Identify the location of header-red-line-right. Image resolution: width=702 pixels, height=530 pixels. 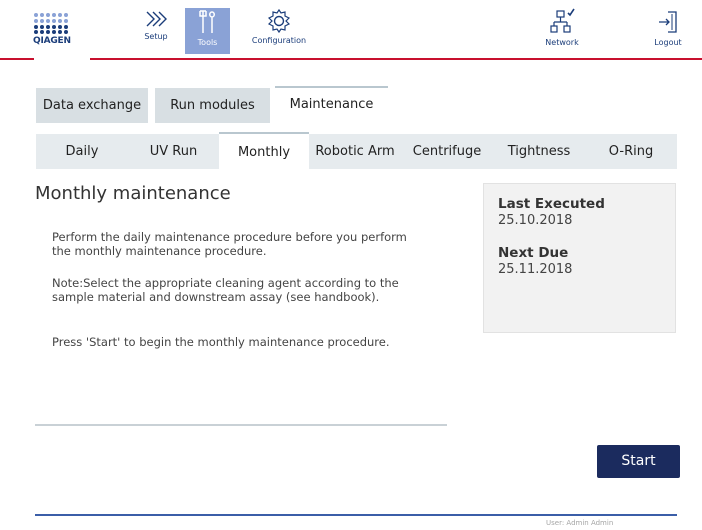
(396, 59).